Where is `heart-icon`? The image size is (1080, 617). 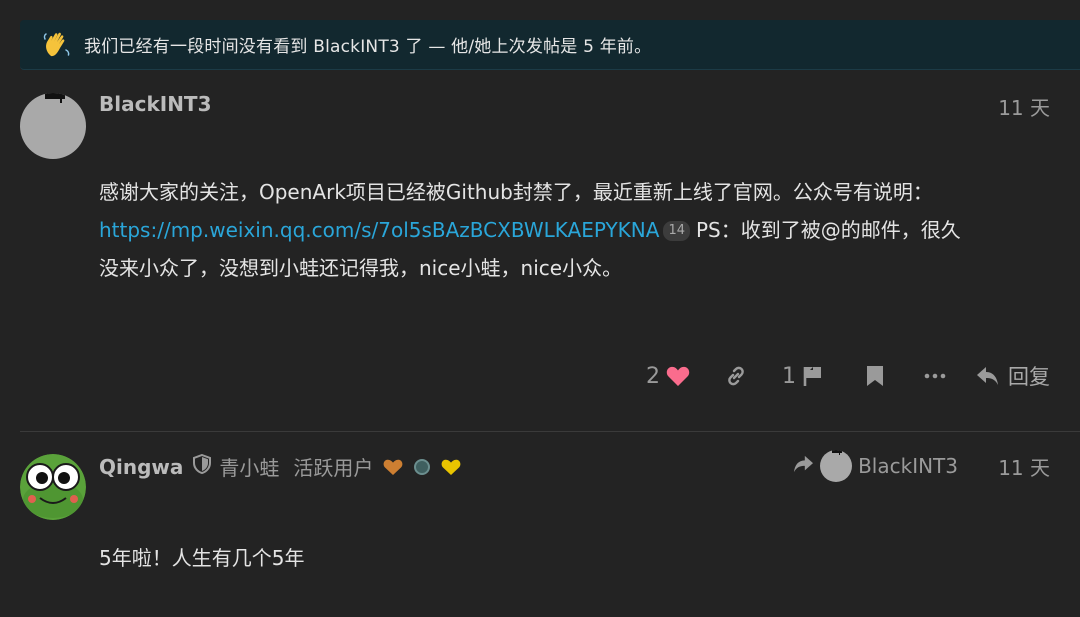 heart-icon is located at coordinates (678, 376).